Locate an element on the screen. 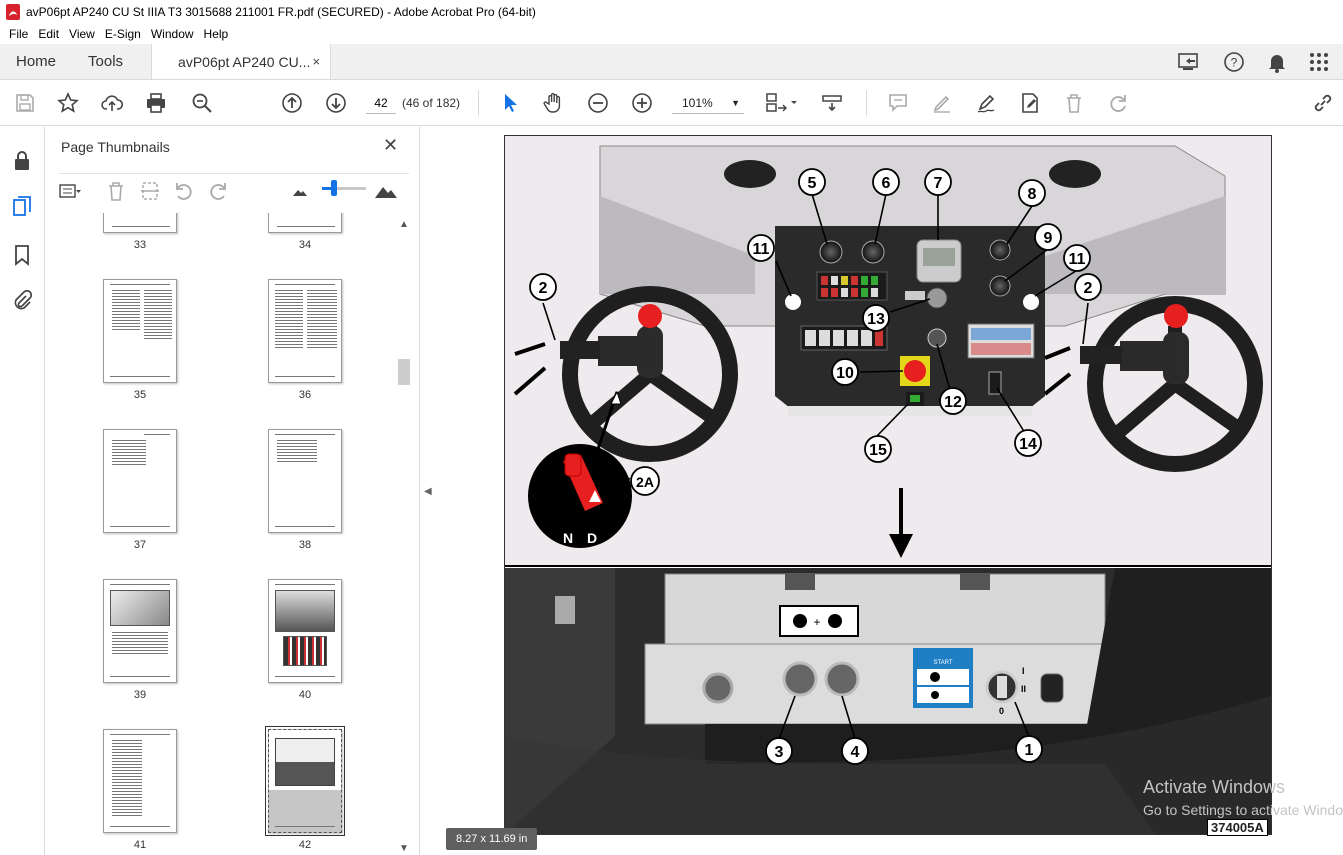  page-label-35: 35 is located at coordinates (140, 395).